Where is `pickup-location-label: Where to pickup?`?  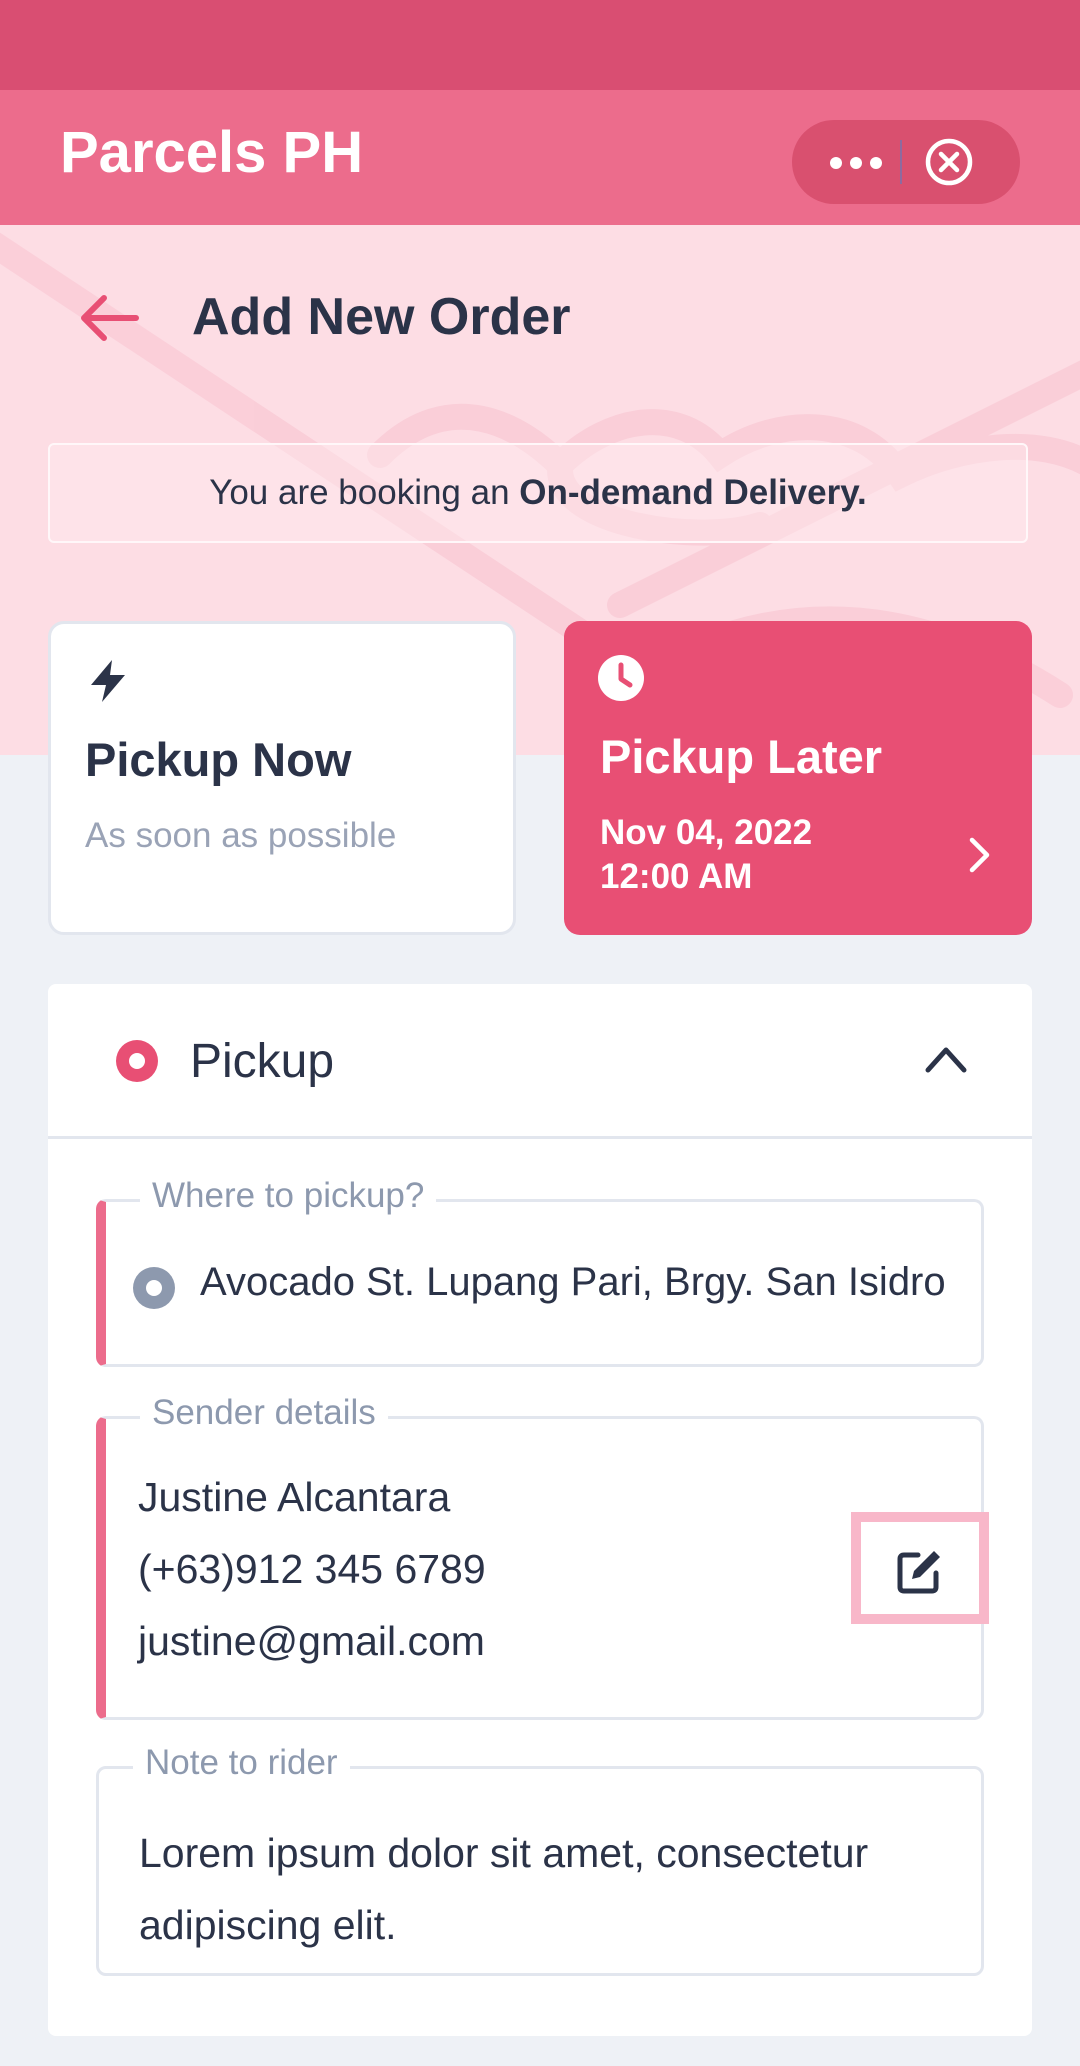
pickup-location-label: Where to pickup? is located at coordinates (288, 1196).